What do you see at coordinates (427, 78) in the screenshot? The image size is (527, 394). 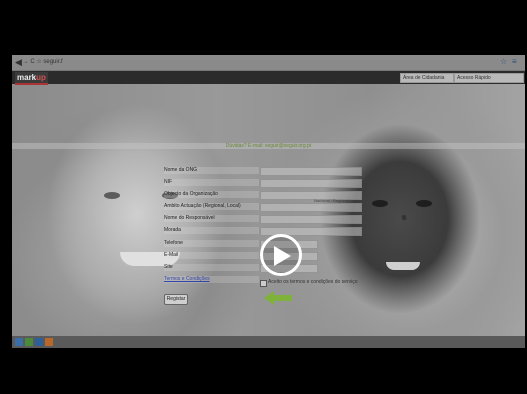 I see `area-select: Área de Cidadania` at bounding box center [427, 78].